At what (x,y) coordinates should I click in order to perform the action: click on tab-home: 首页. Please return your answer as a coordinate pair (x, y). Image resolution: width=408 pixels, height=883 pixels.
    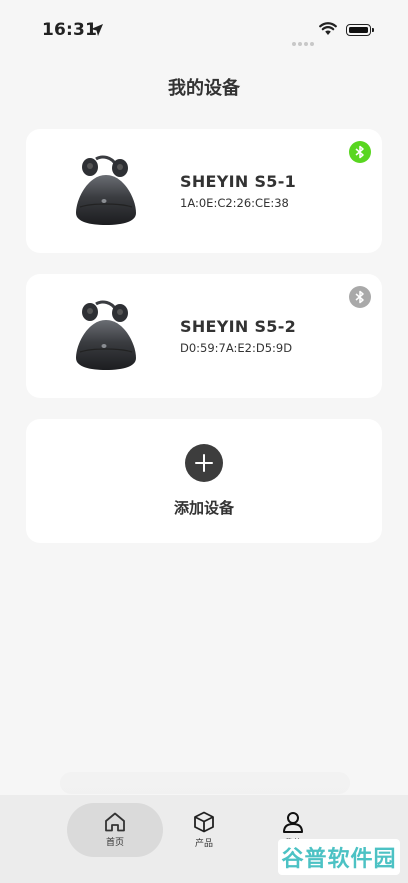
    Looking at the image, I should click on (115, 830).